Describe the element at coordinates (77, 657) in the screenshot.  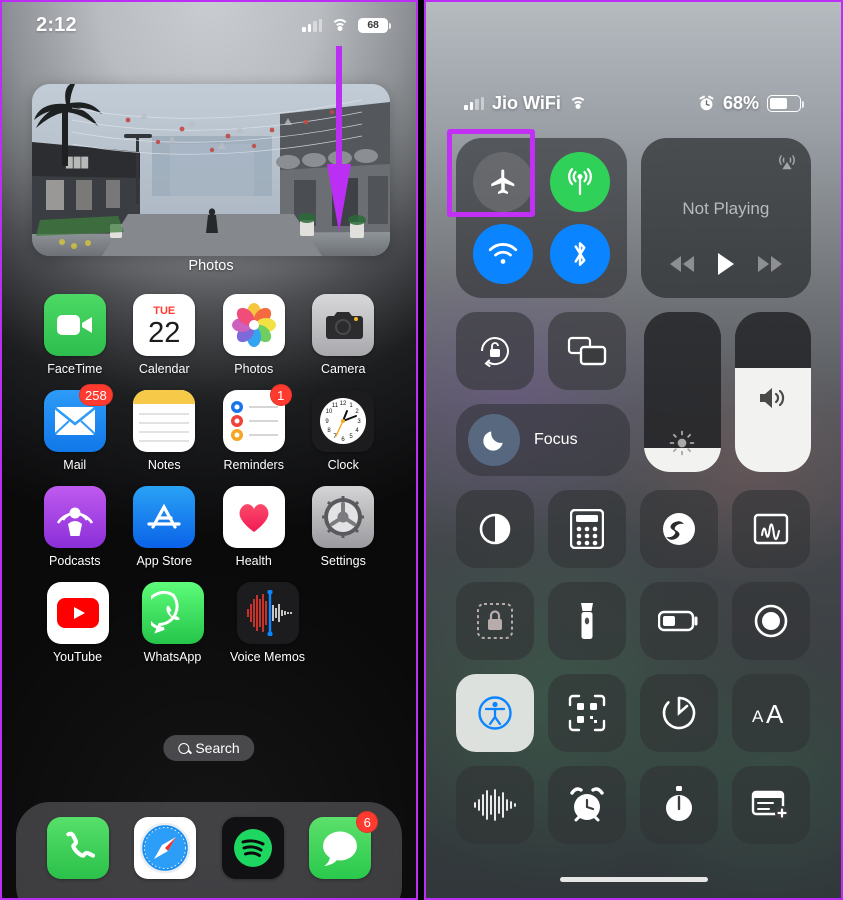
I see `app-label: YouTube` at that location.